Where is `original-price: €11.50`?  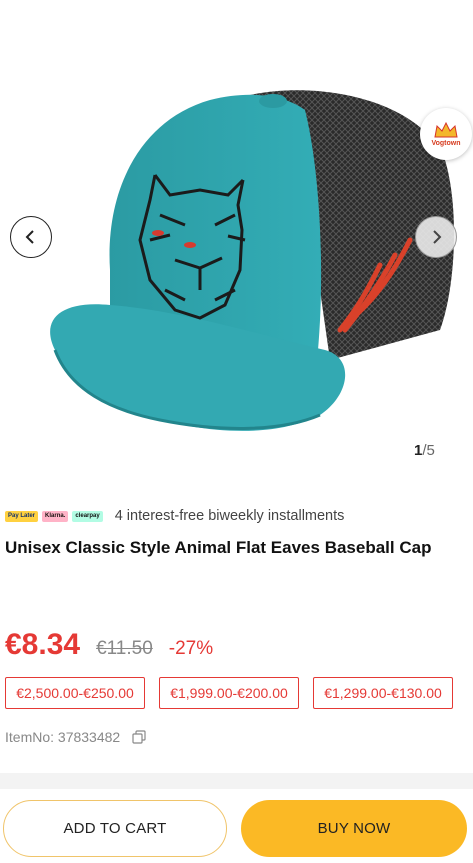
original-price: €11.50 is located at coordinates (124, 648).